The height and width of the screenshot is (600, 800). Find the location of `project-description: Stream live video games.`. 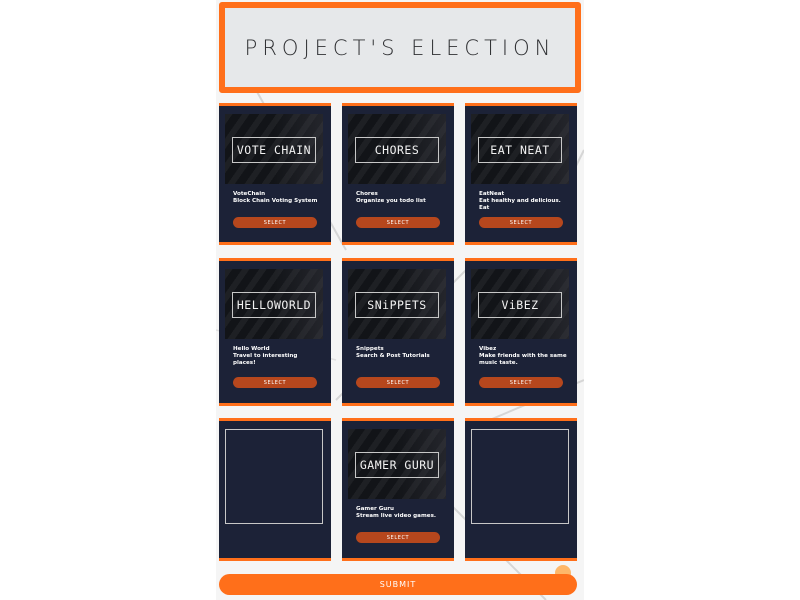

project-description: Stream live video games. is located at coordinates (396, 516).